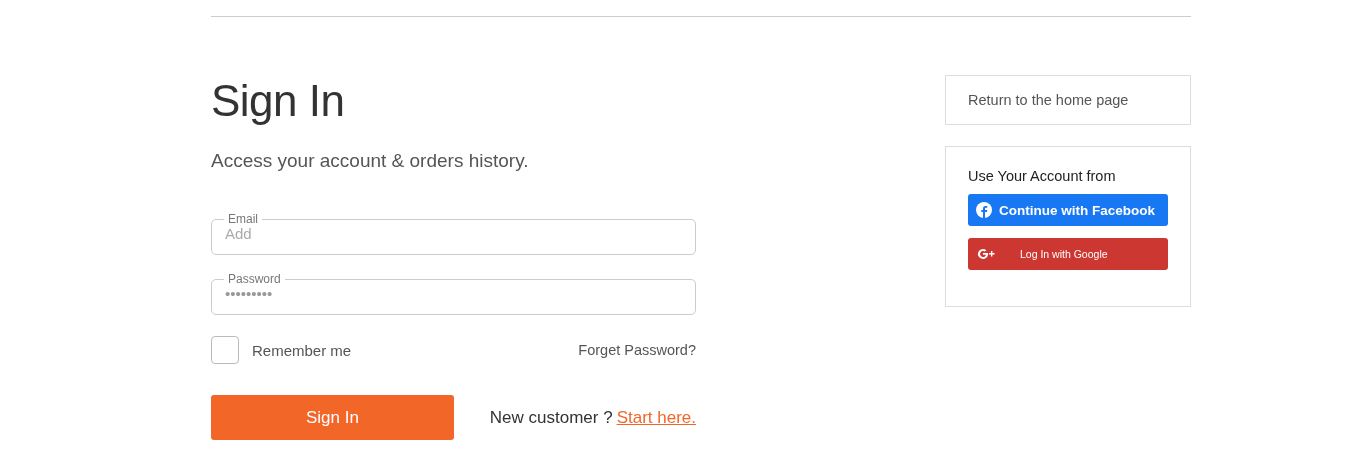 The width and height of the screenshot is (1350, 470). What do you see at coordinates (302, 350) in the screenshot?
I see `remember-label: Remember me` at bounding box center [302, 350].